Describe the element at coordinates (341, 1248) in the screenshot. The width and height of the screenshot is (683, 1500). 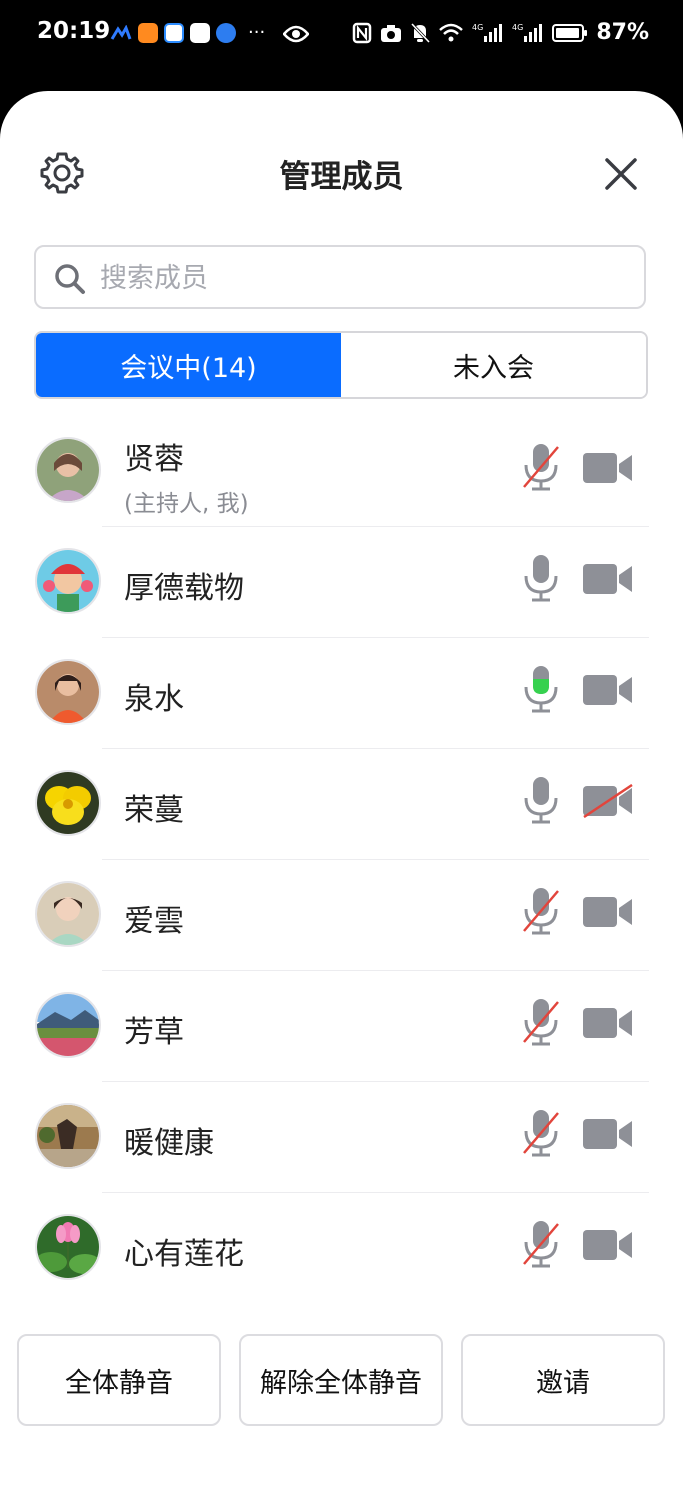
I see `member-row: 心有莲花` at that location.